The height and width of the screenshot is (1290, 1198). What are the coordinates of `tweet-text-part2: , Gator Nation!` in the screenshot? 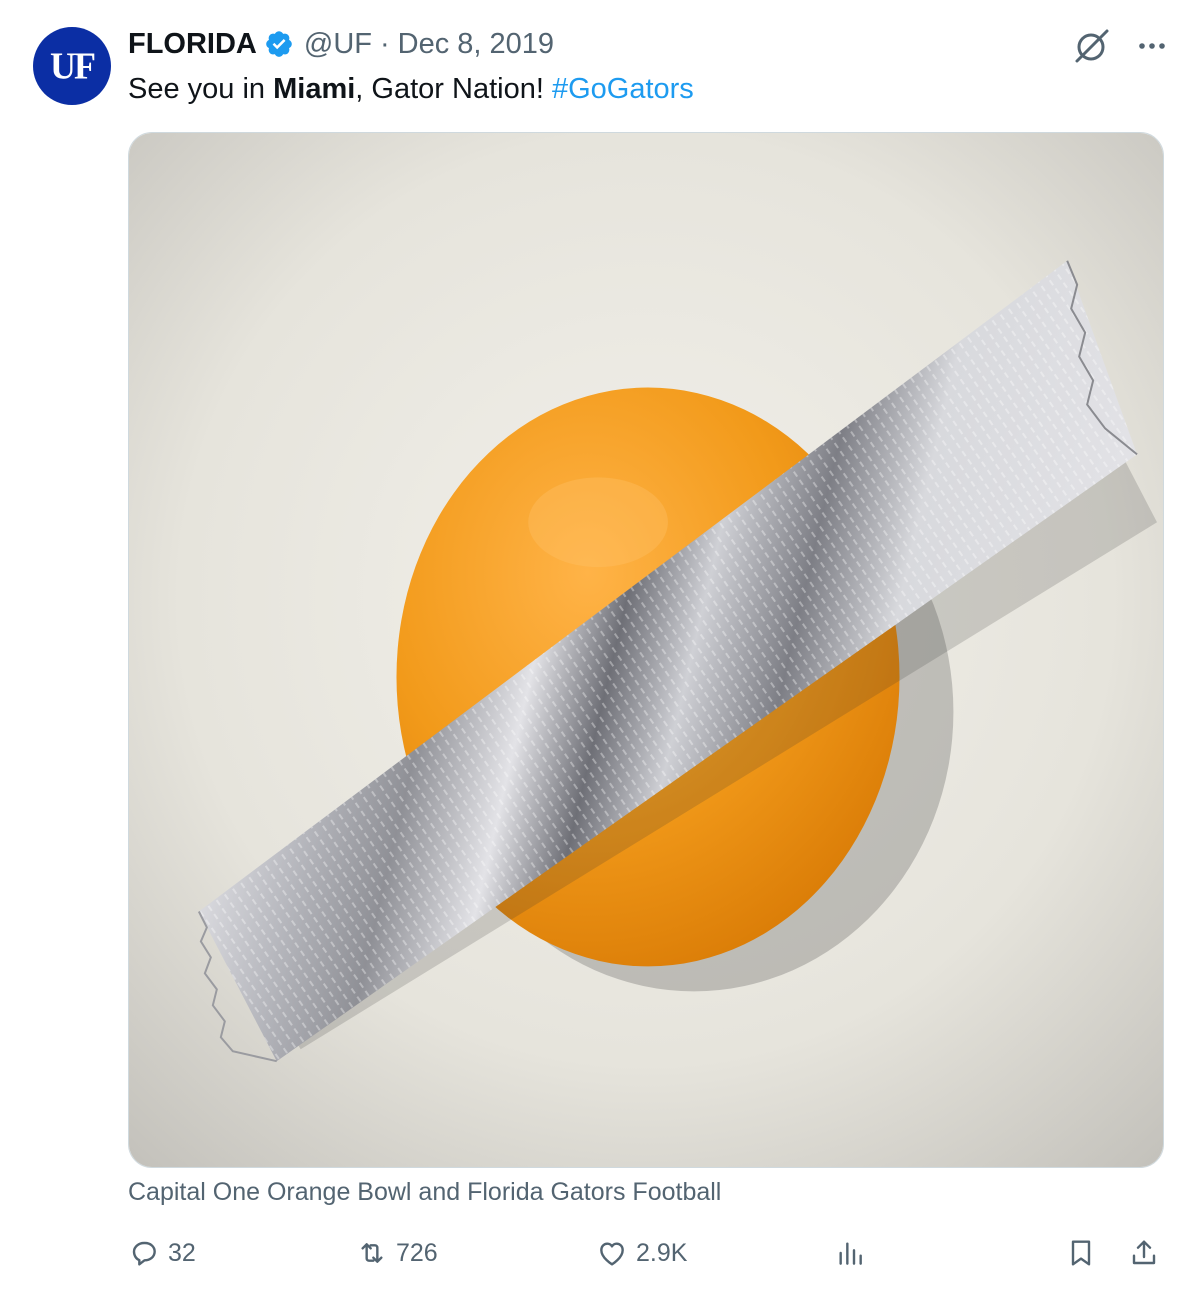 It's located at (453, 89).